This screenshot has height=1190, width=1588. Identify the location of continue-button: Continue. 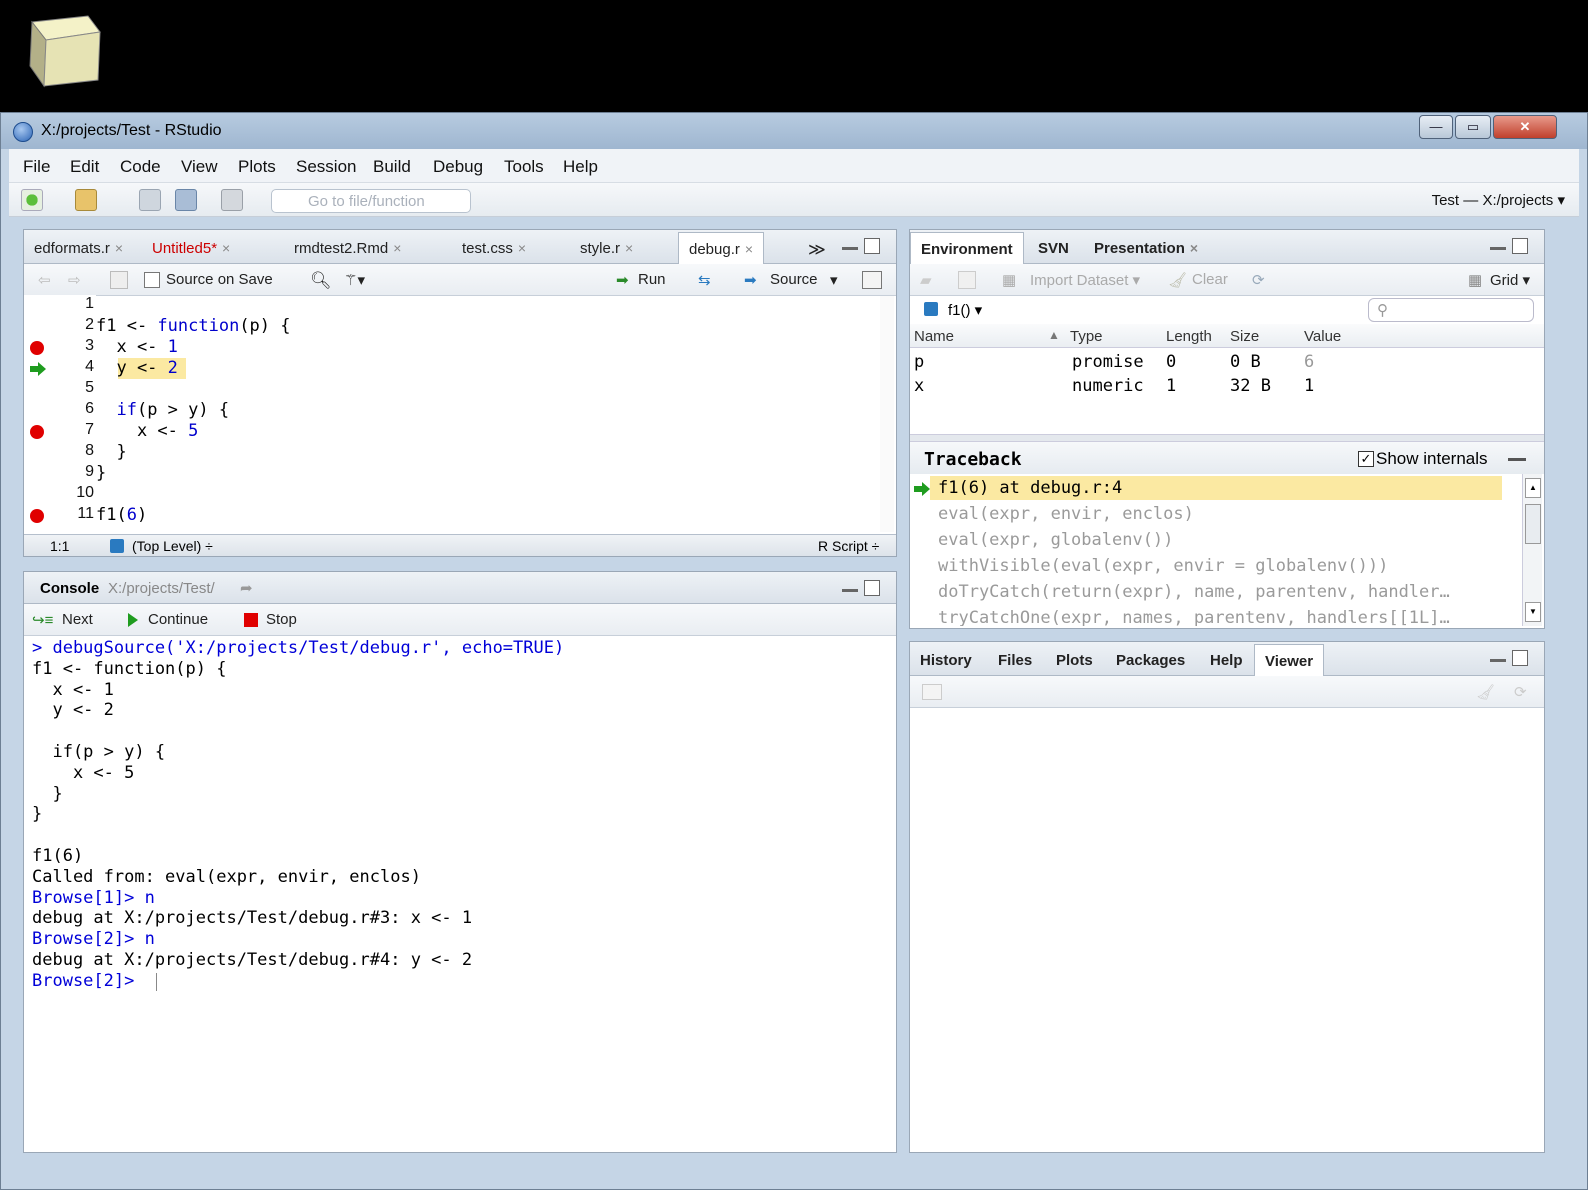
(178, 619).